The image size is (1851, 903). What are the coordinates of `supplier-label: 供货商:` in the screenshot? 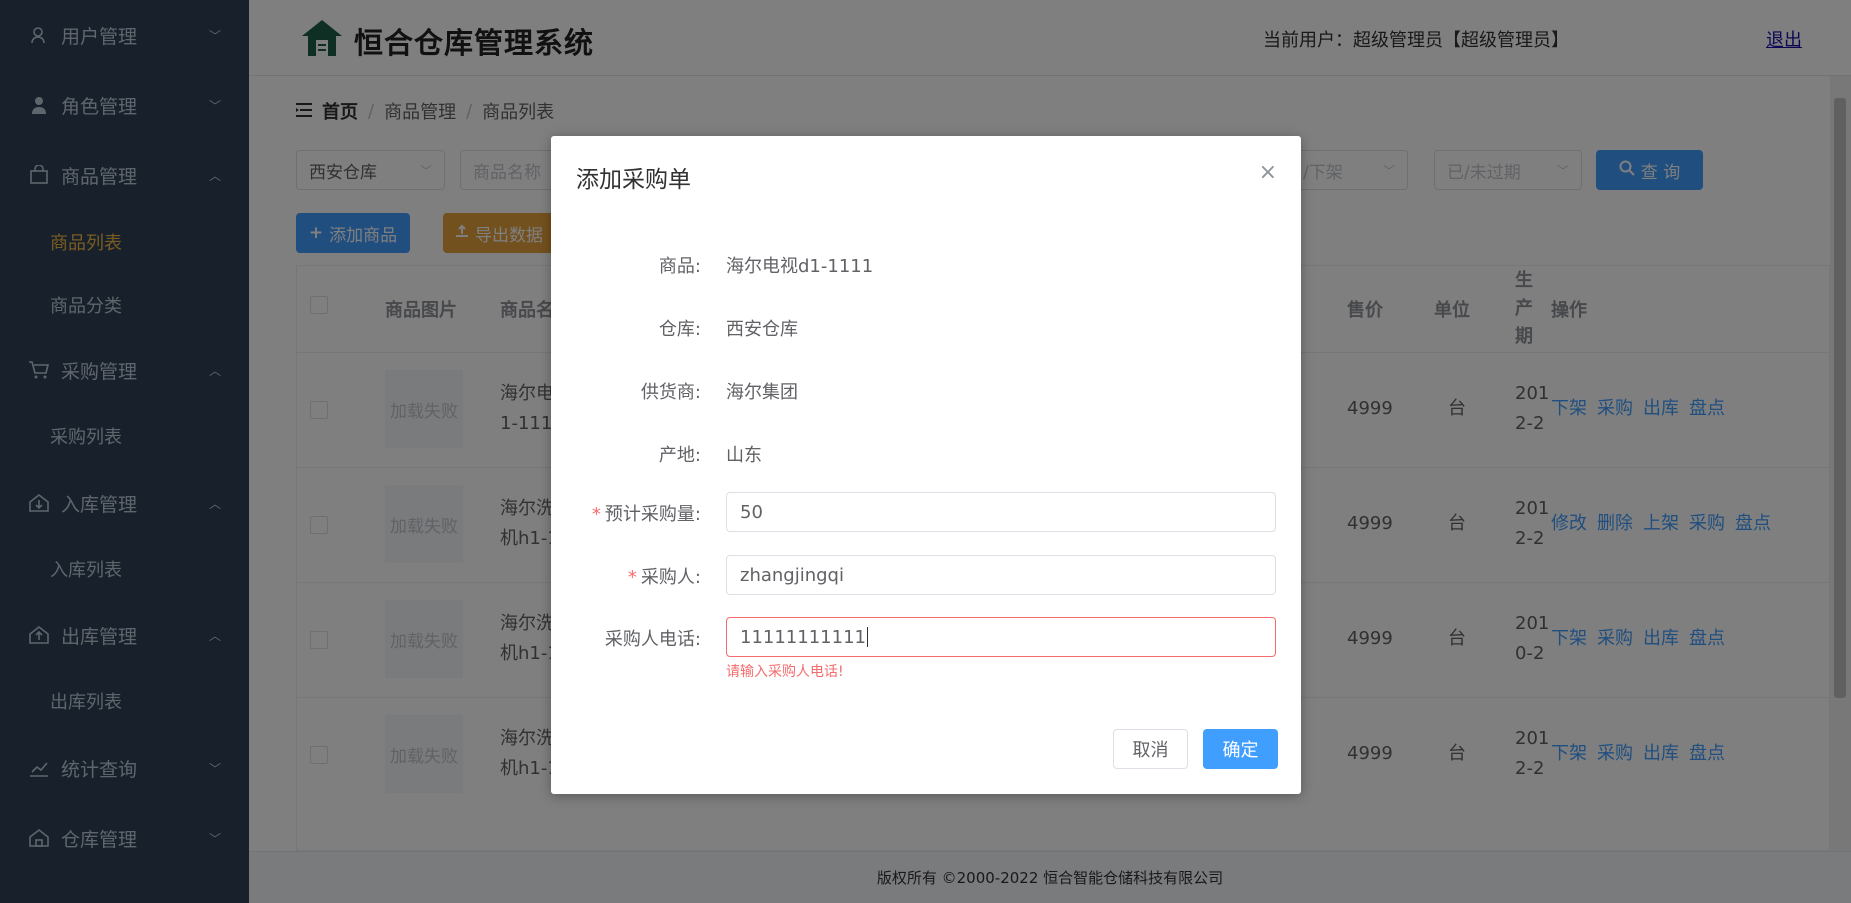 It's located at (670, 392).